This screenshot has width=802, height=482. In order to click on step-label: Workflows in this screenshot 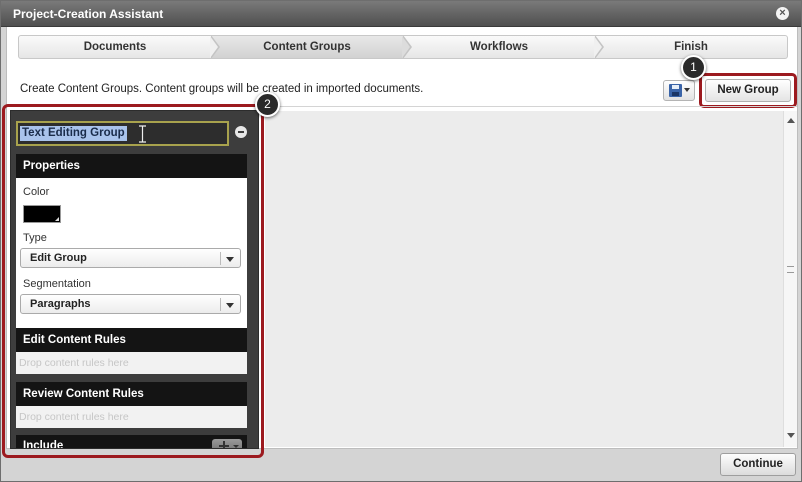, I will do `click(499, 47)`.